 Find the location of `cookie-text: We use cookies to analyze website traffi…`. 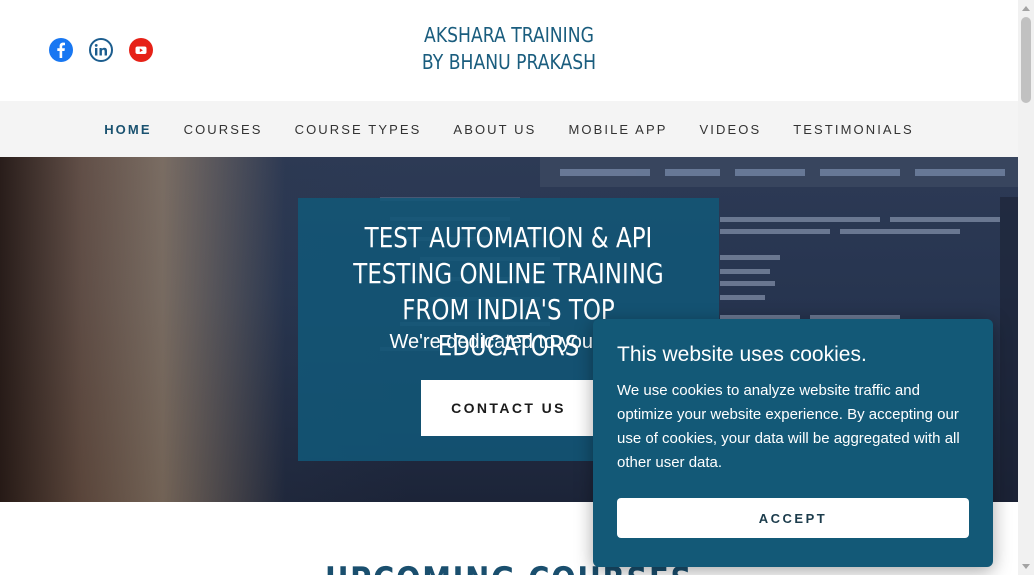

cookie-text: We use cookies to analyze website traffi… is located at coordinates (788, 426).